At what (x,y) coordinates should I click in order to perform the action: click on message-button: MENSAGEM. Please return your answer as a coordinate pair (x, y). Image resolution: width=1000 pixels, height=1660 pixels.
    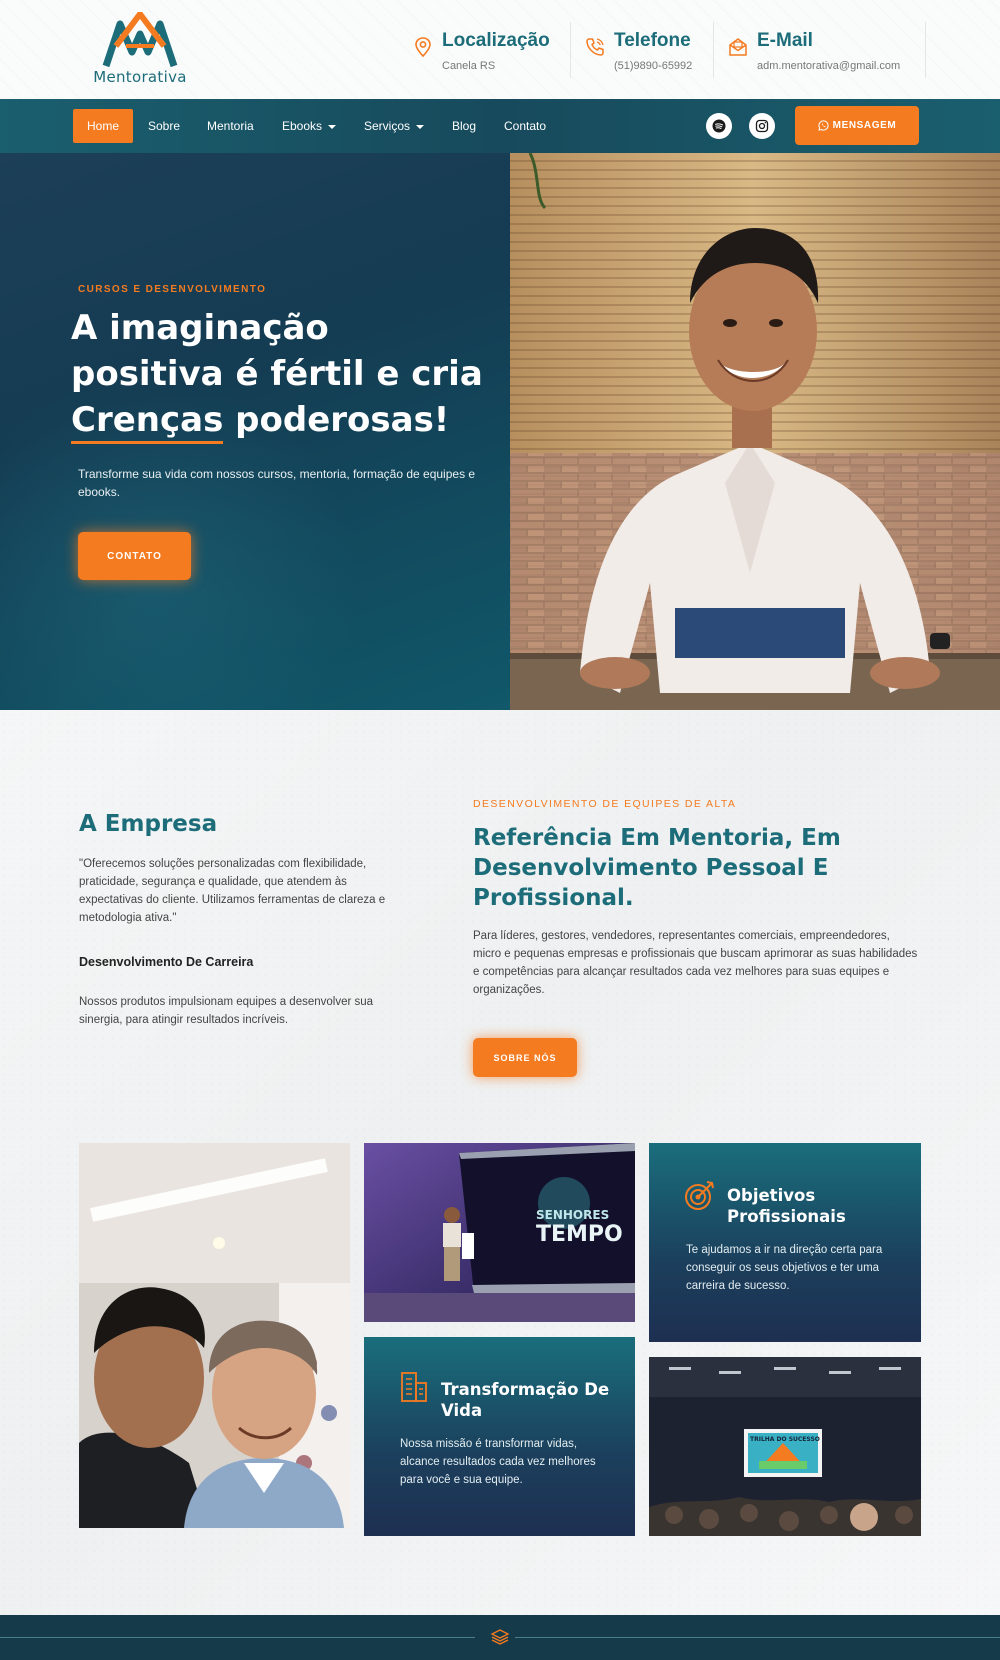
    Looking at the image, I should click on (857, 125).